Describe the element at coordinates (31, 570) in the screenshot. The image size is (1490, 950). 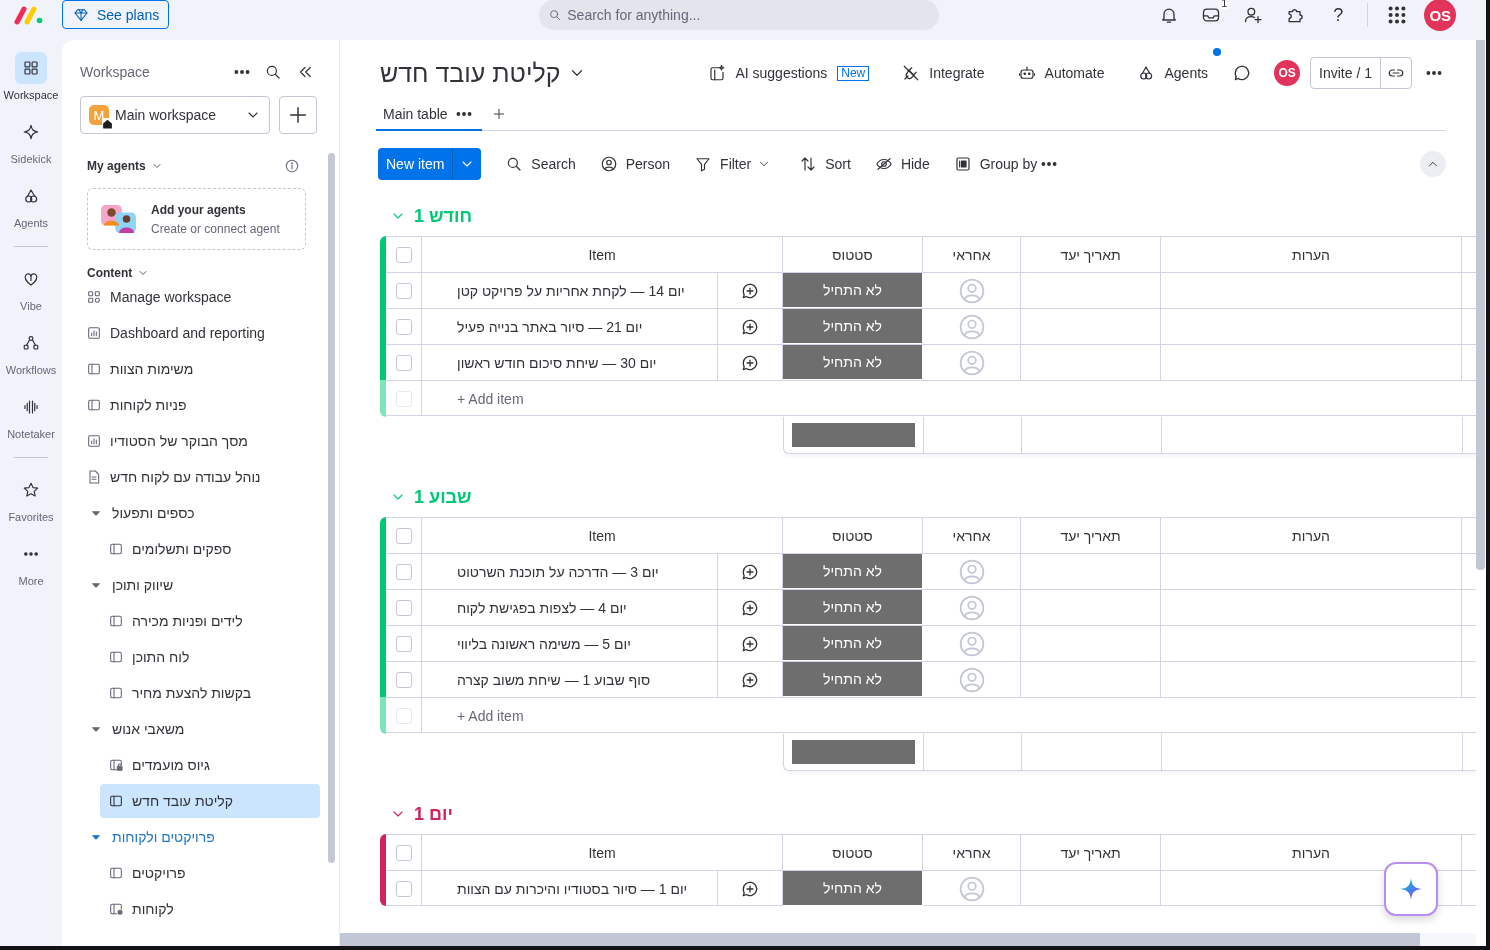
I see `nav-item: More` at that location.